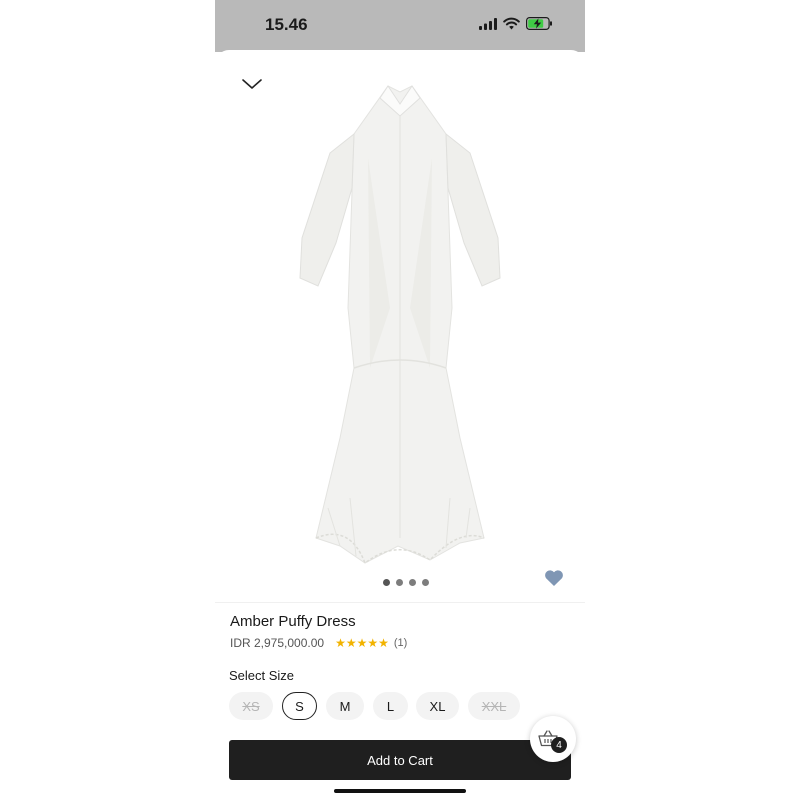  Describe the element at coordinates (494, 706) in the screenshot. I see `size-option-xxl: XXL` at that location.